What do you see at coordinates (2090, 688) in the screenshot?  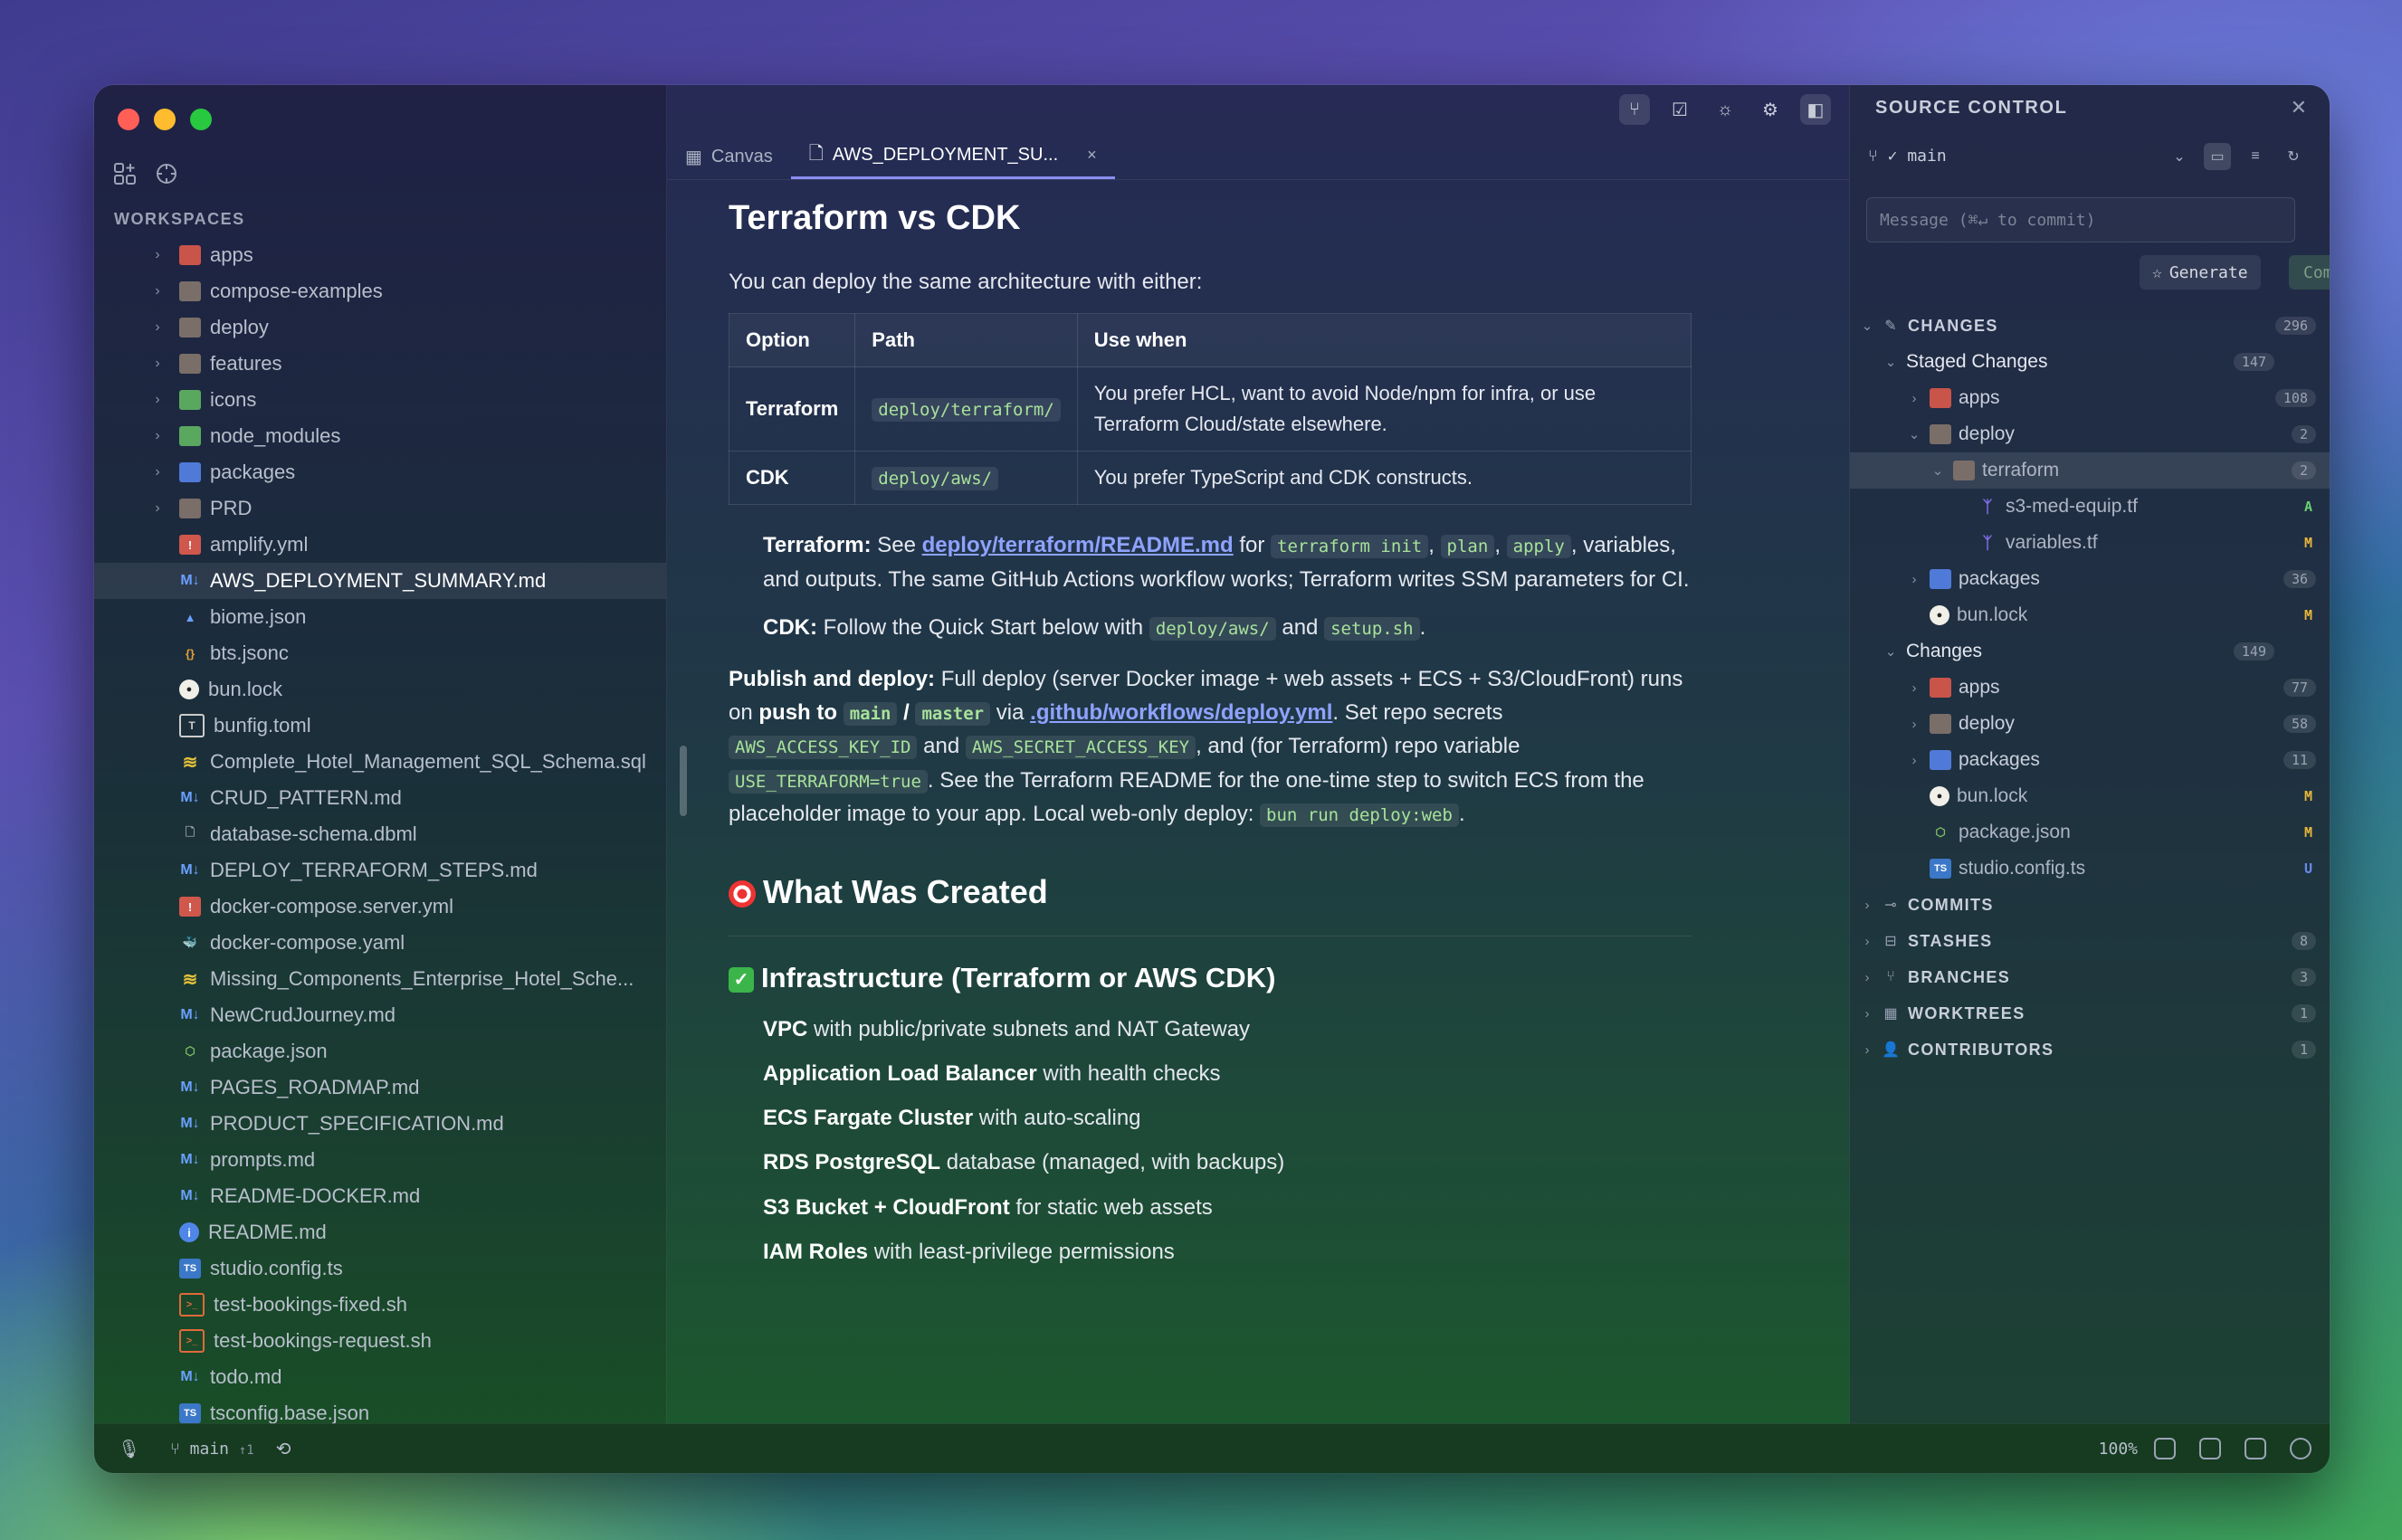 I see `scm-folder-row: › apps 77` at bounding box center [2090, 688].